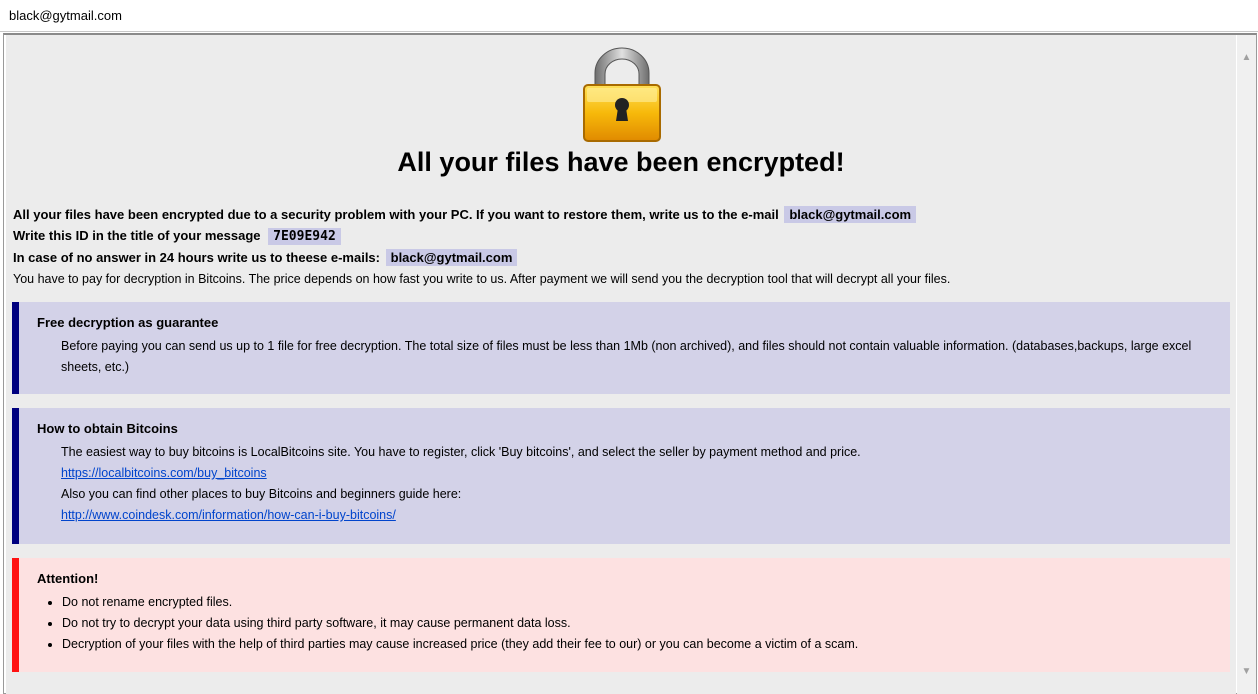 This screenshot has width=1258, height=694. I want to click on guarantee-title: Free decryption as guarantee, so click(128, 322).